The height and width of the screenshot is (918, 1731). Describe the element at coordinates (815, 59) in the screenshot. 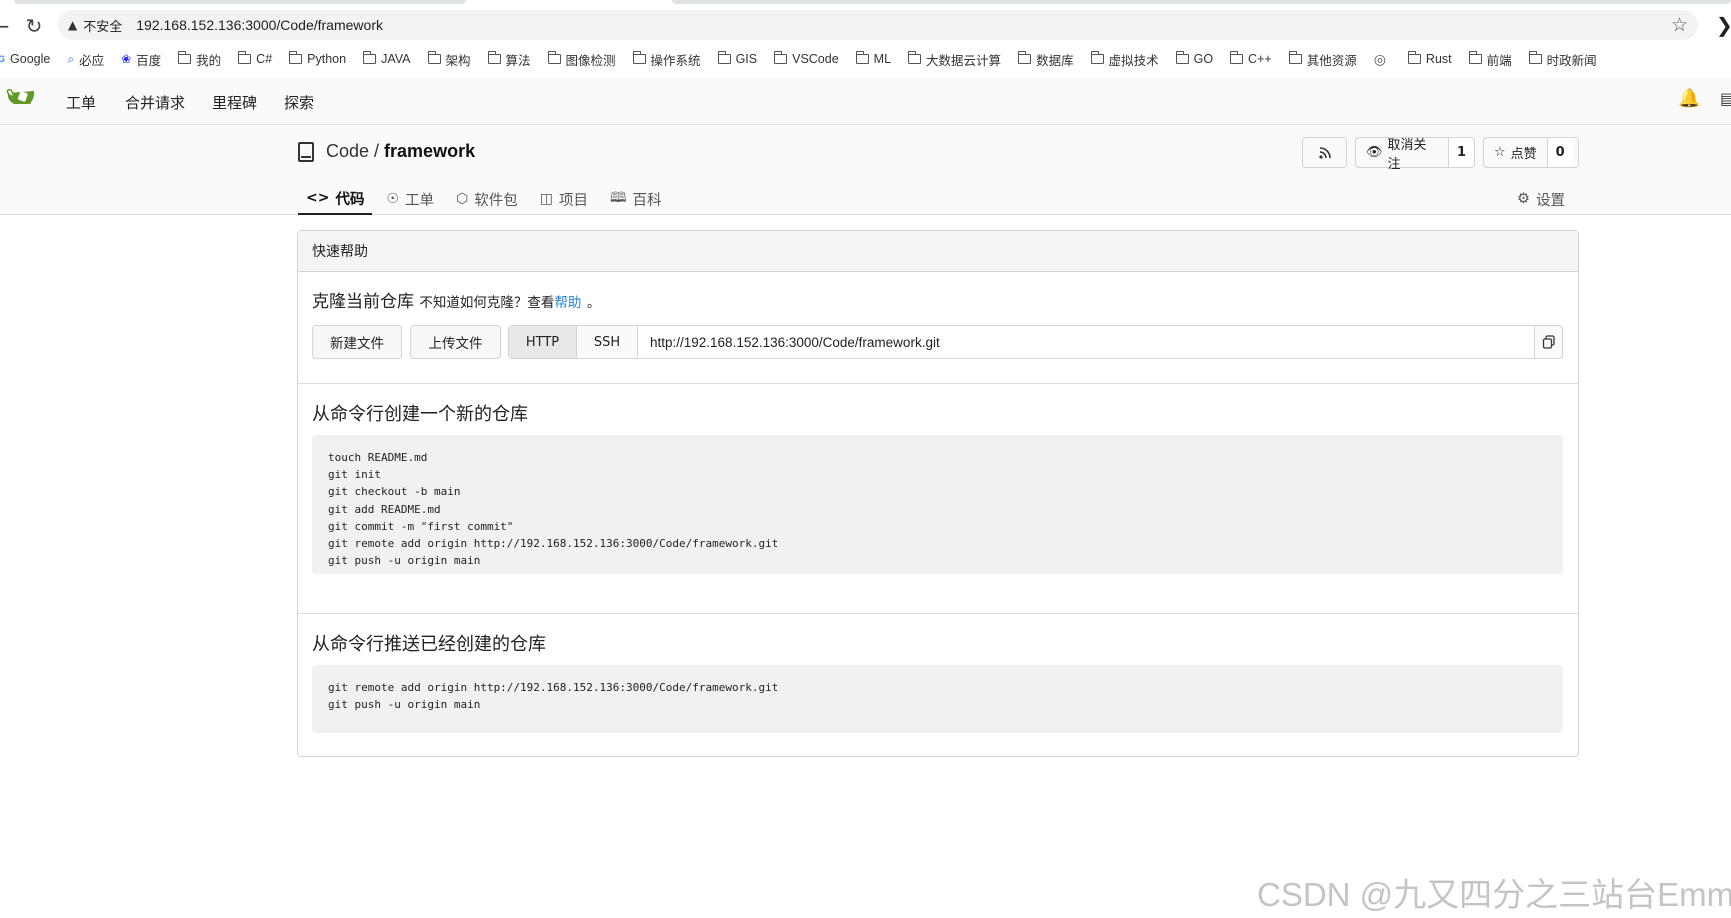

I see `bookmark-label: VSCode` at that location.